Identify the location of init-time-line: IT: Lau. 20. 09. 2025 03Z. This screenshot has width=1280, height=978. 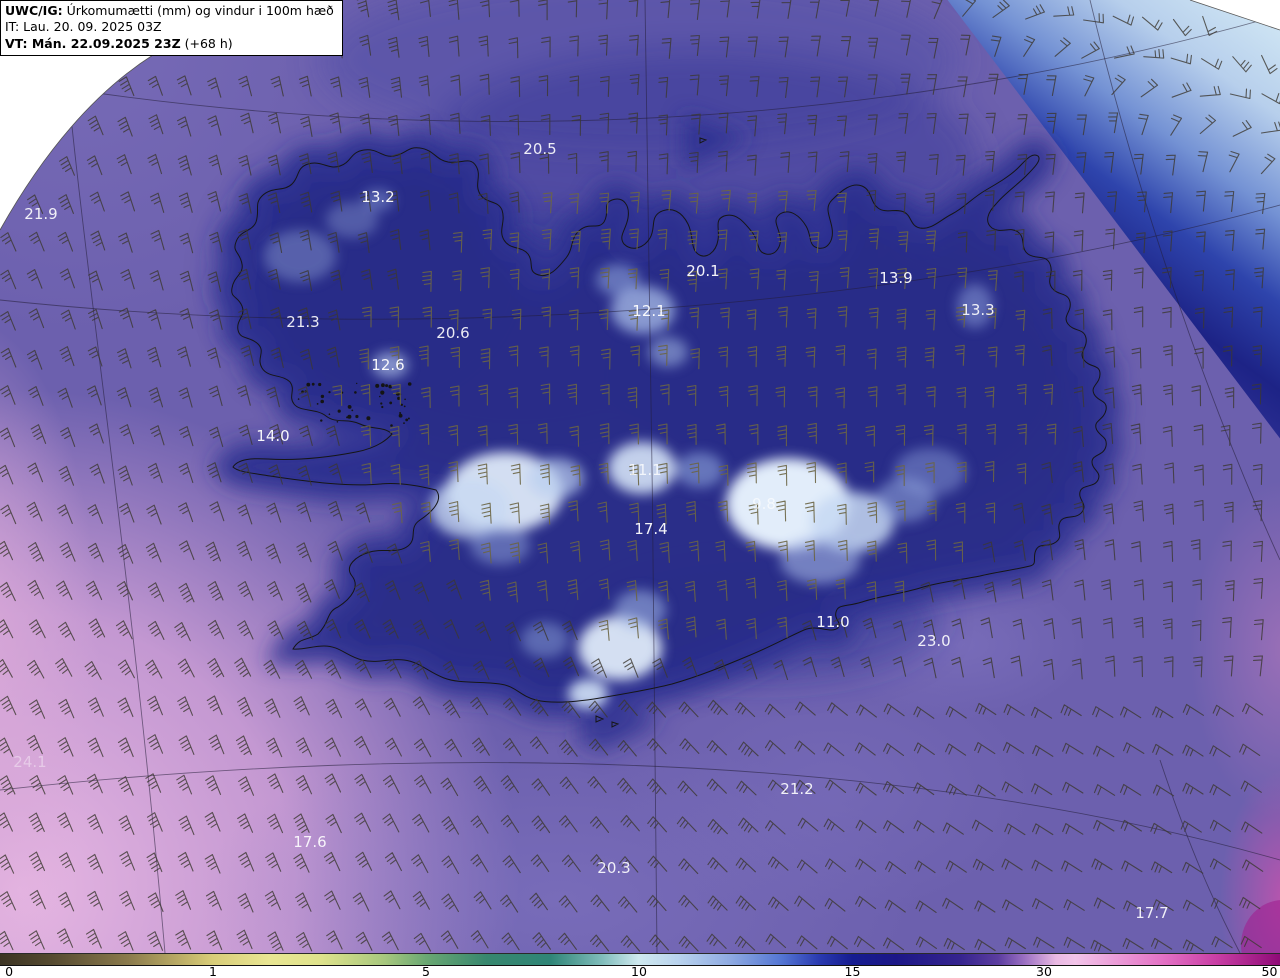
(83, 27).